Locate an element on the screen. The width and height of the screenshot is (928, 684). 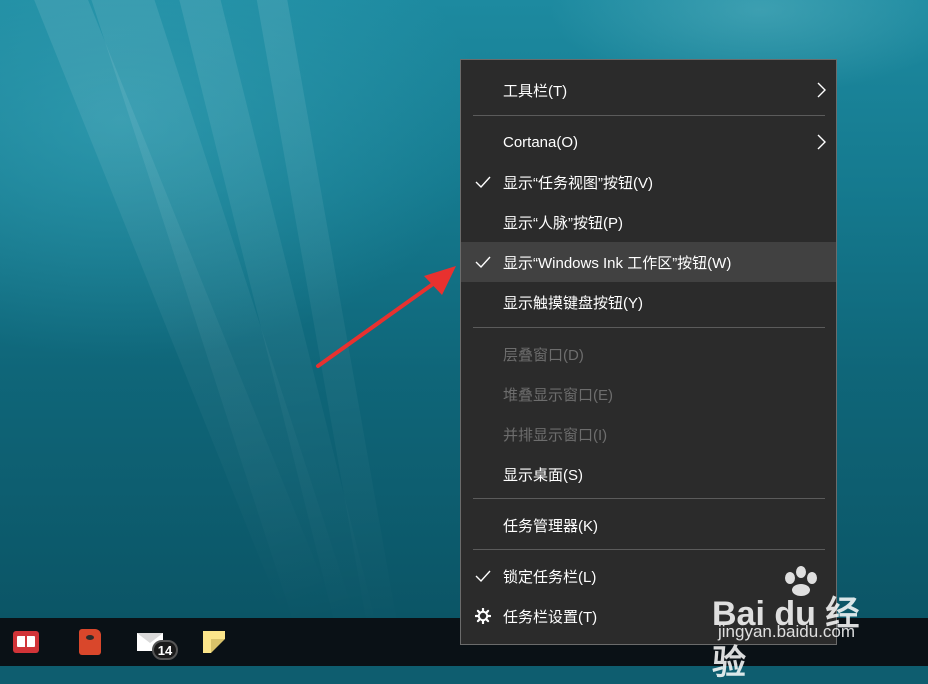
menu-item-label: 显示“Windows Ink 工作区”按钮(W) is located at coordinates (617, 263).